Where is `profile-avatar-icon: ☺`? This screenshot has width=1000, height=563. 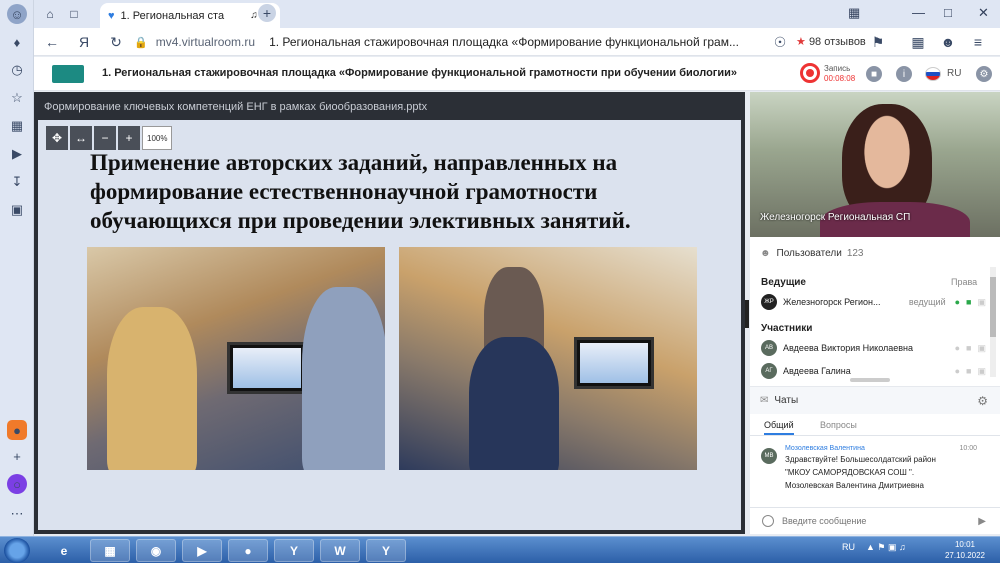 profile-avatar-icon: ☺ is located at coordinates (17, 14).